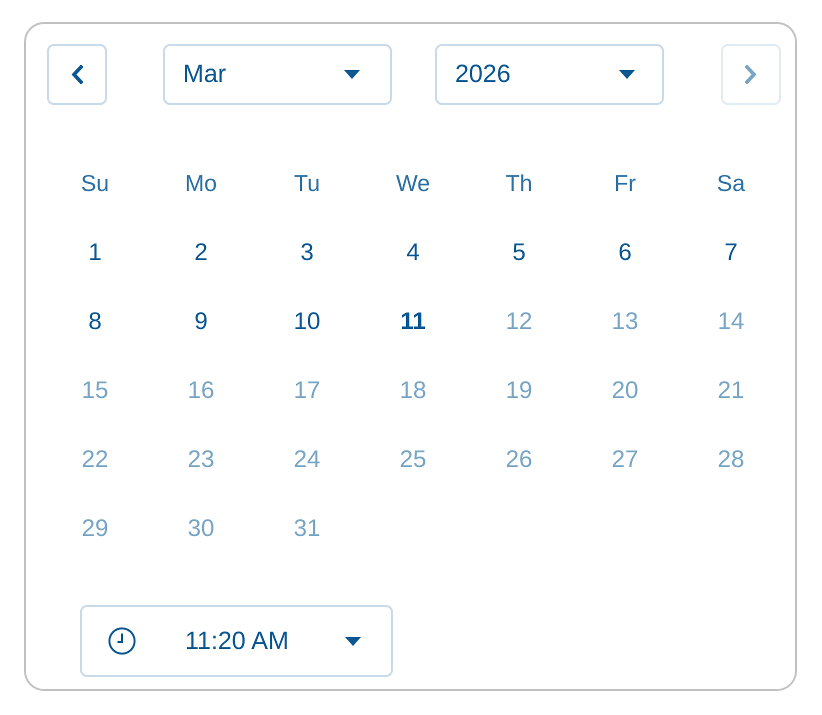 This screenshot has width=822, height=715. Describe the element at coordinates (307, 322) in the screenshot. I see `calendar-day: 10` at that location.